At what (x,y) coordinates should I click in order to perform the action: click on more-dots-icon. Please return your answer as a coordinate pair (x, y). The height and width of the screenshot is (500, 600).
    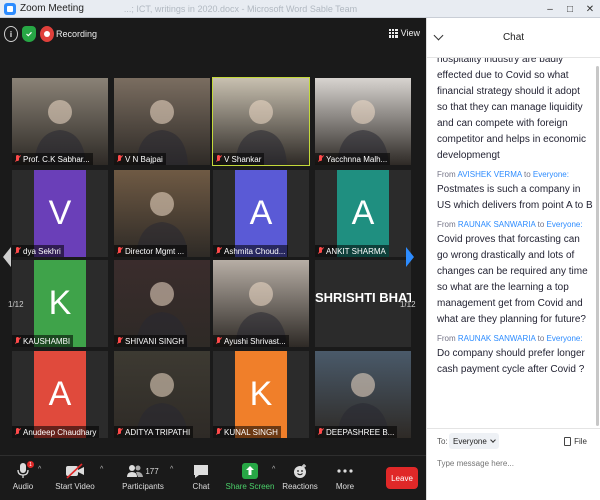
    Looking at the image, I should click on (345, 471).